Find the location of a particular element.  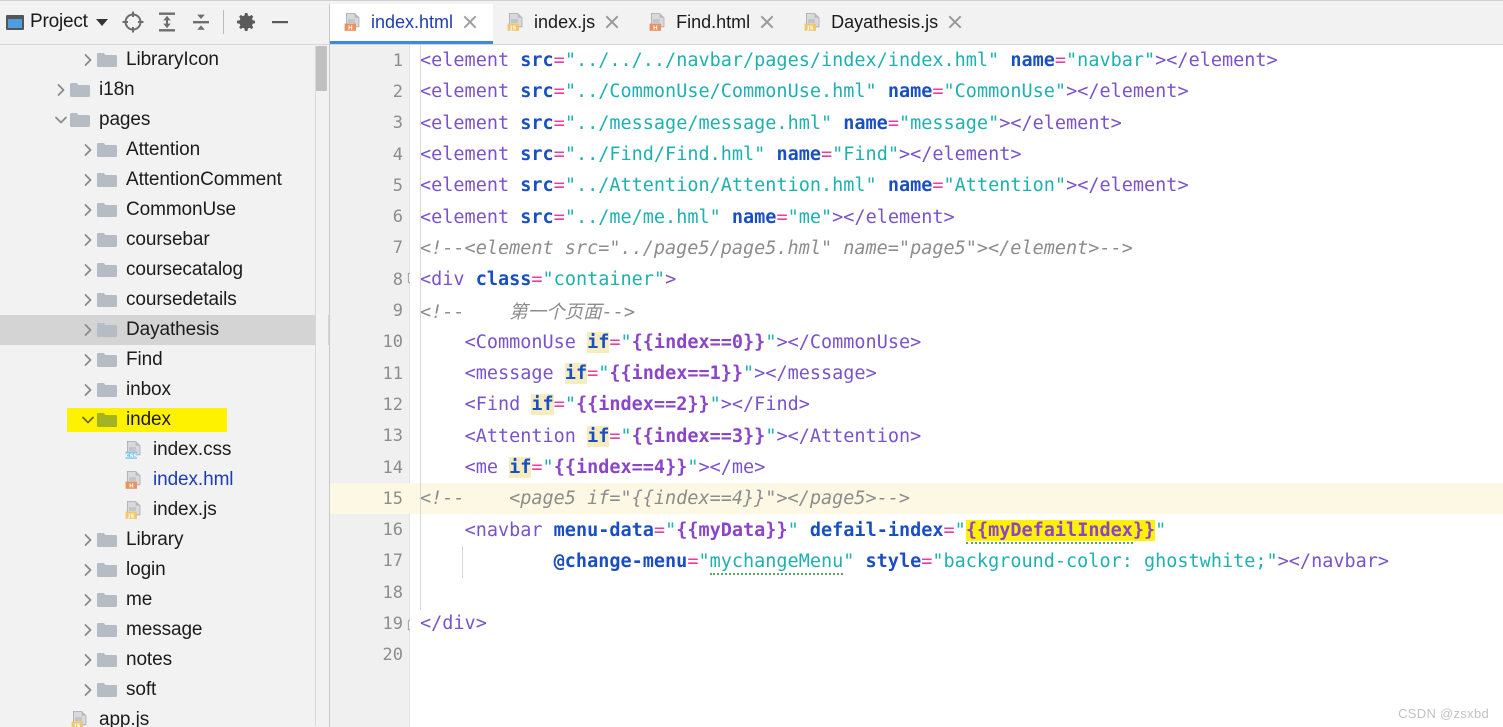

tree-folder-row: inbox is located at coordinates (164, 390).